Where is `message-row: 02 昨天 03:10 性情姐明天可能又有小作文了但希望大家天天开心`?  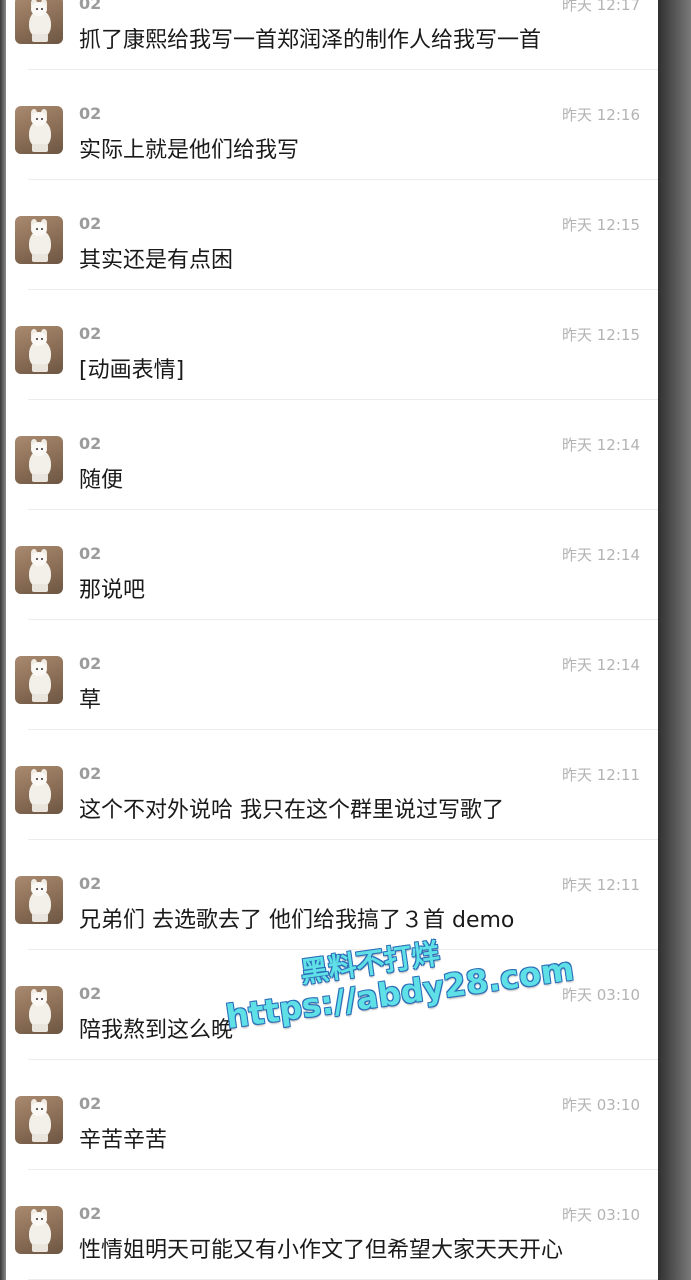
message-row: 02 昨天 03:10 性情姐明天可能又有小作文了但希望大家天天开心 is located at coordinates (332, 1225).